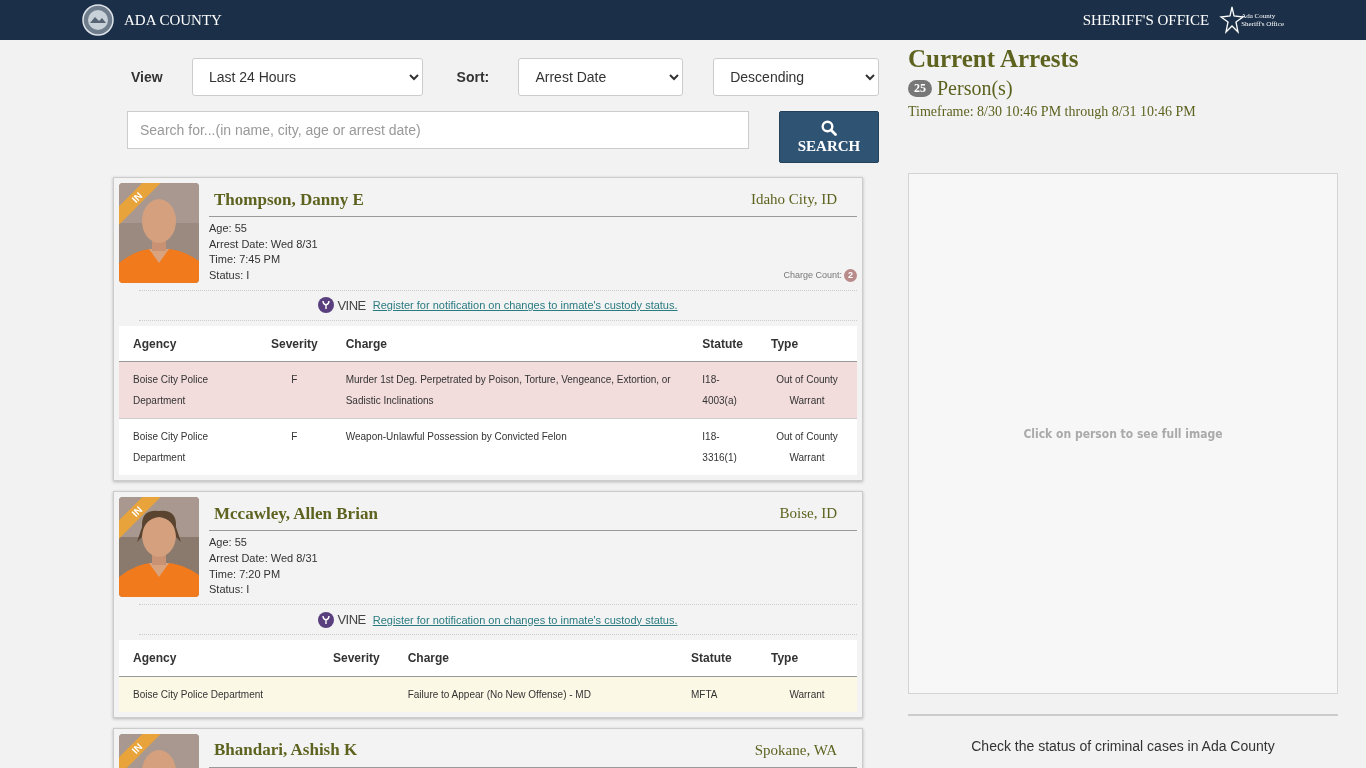  Describe the element at coordinates (1052, 112) in the screenshot. I see `timeframe-text: Timeframe: 8/30 10:46 PM through 8/31 10:46 PM` at that location.